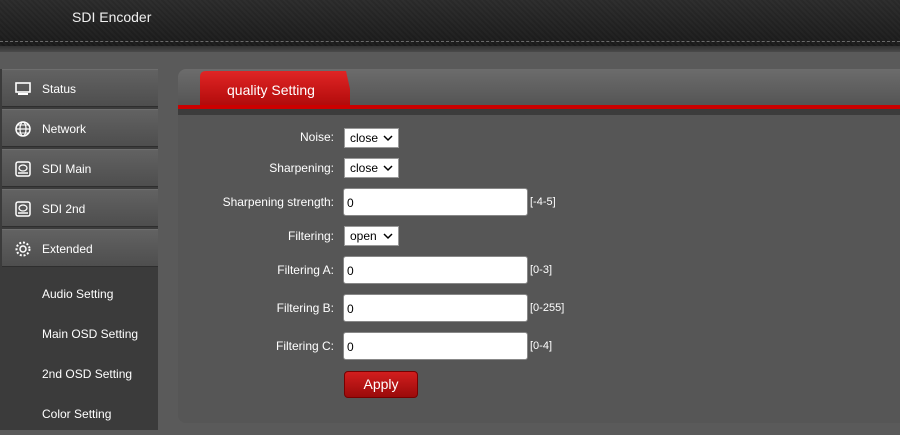 The height and width of the screenshot is (435, 900). Describe the element at coordinates (301, 168) in the screenshot. I see `sharpening-label: Sharpening:` at that location.